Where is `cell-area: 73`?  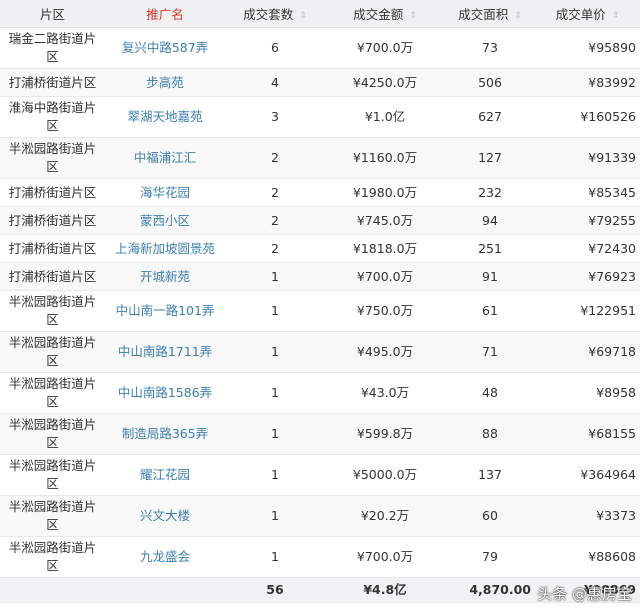 cell-area: 73 is located at coordinates (490, 48).